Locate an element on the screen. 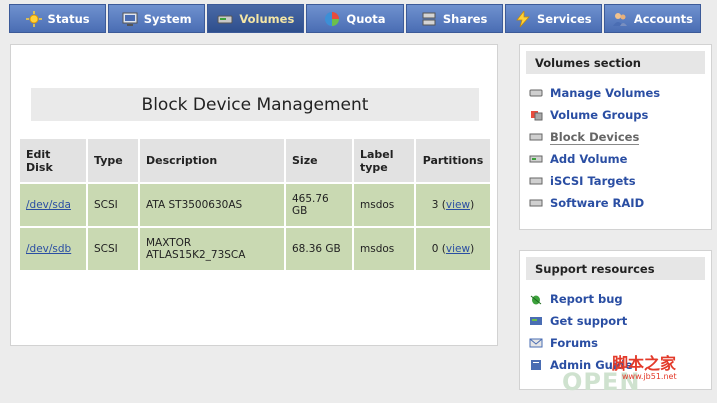 The width and height of the screenshot is (717, 403). lightning-icon is located at coordinates (523, 18).